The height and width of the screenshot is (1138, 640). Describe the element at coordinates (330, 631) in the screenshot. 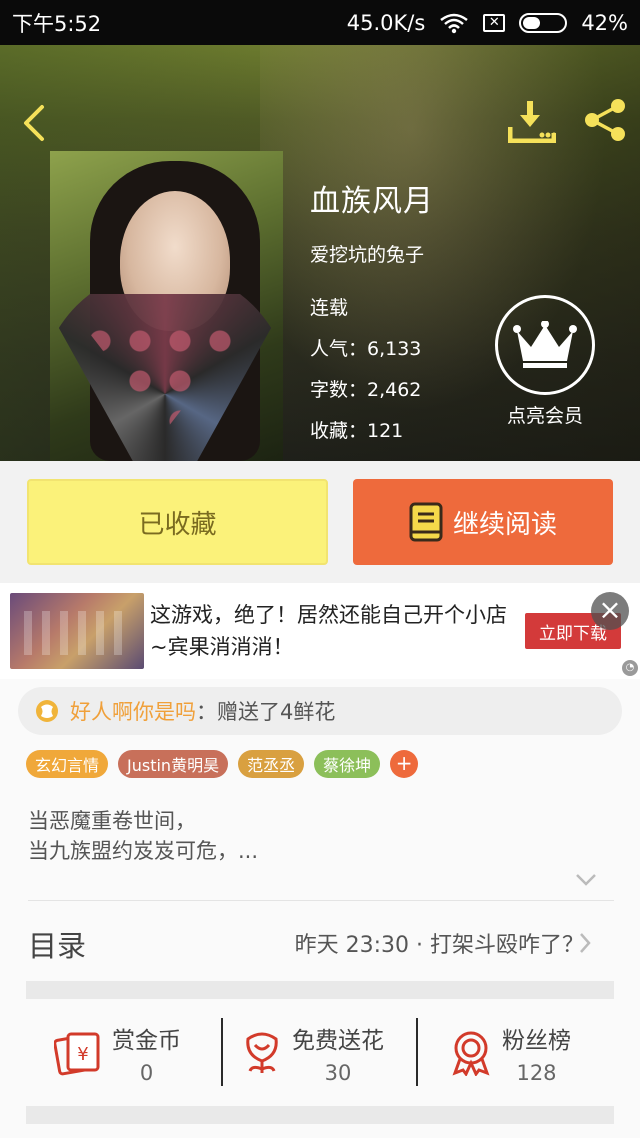

I see `ad-text: 这游戏，绝了！居然还能自己开个小店~宾果消消消！` at that location.